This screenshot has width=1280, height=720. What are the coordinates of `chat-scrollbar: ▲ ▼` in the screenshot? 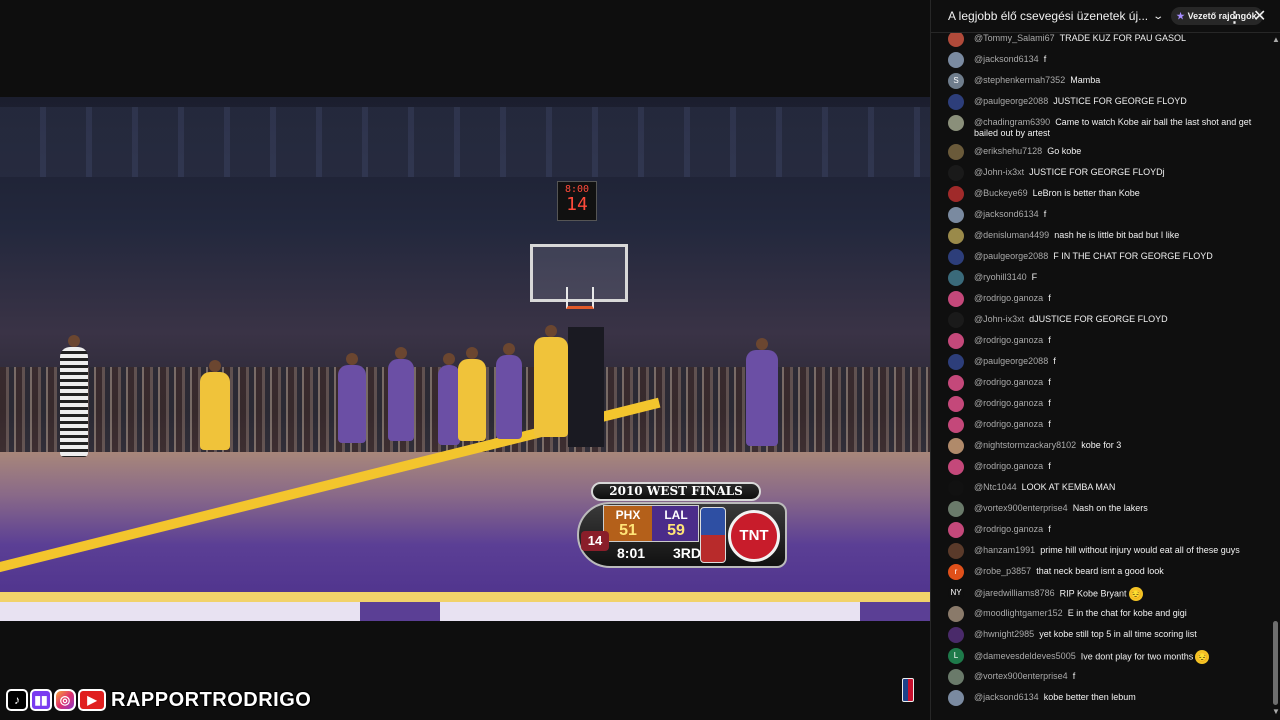 It's located at (1275, 376).